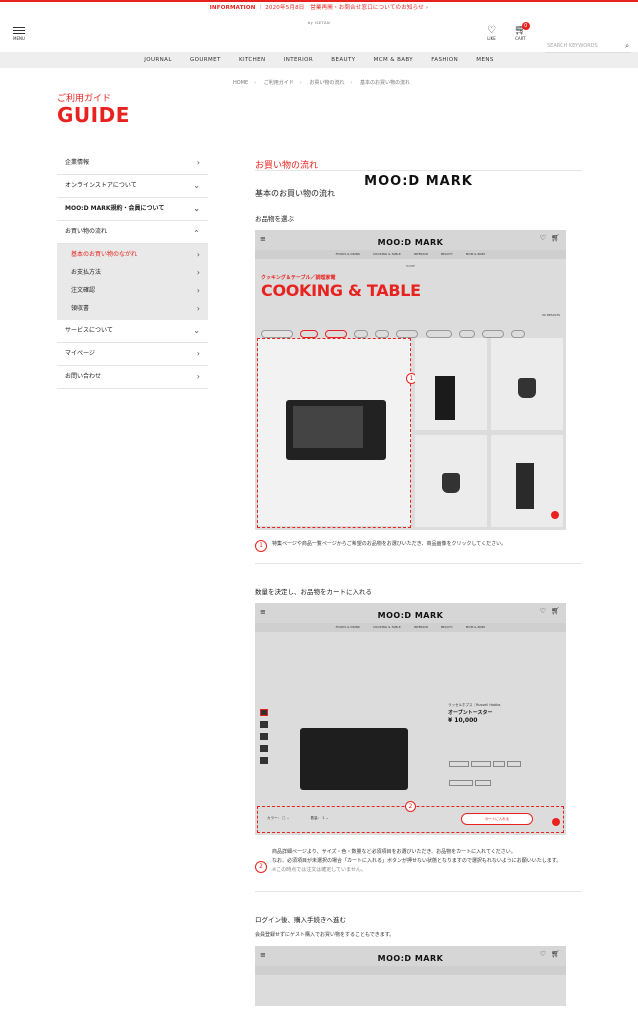  I want to click on shot-cart-btn-label: カートに入れる, so click(497, 819).